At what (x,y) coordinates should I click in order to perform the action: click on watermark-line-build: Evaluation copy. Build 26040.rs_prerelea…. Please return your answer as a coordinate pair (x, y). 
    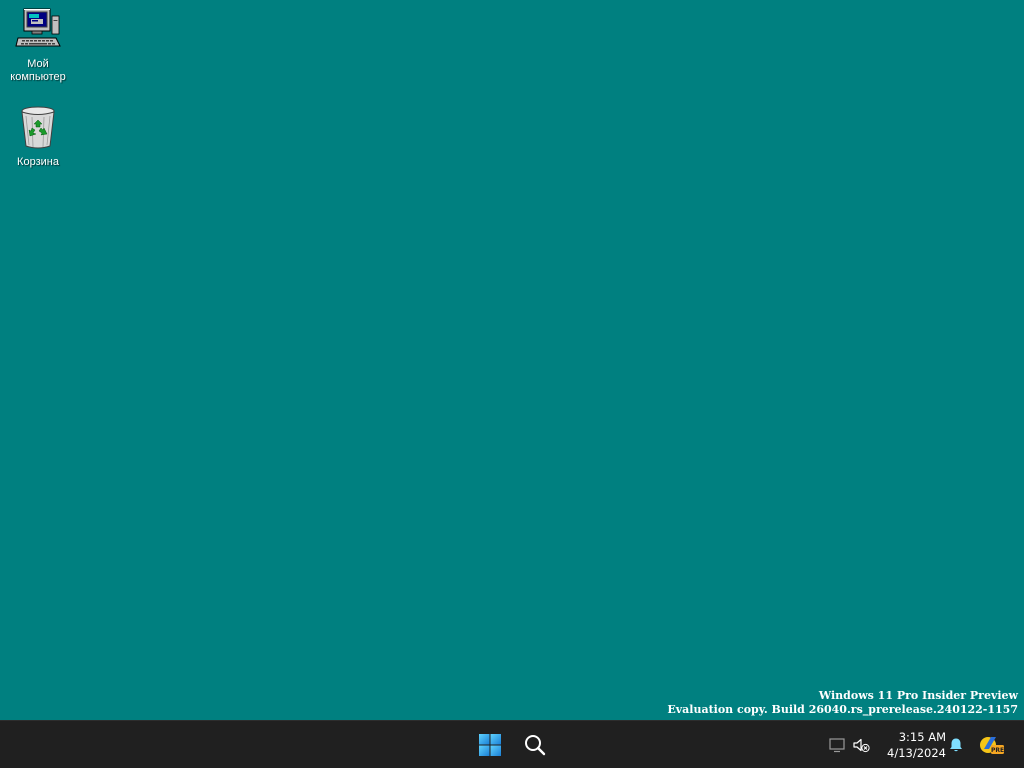
    Looking at the image, I should click on (842, 709).